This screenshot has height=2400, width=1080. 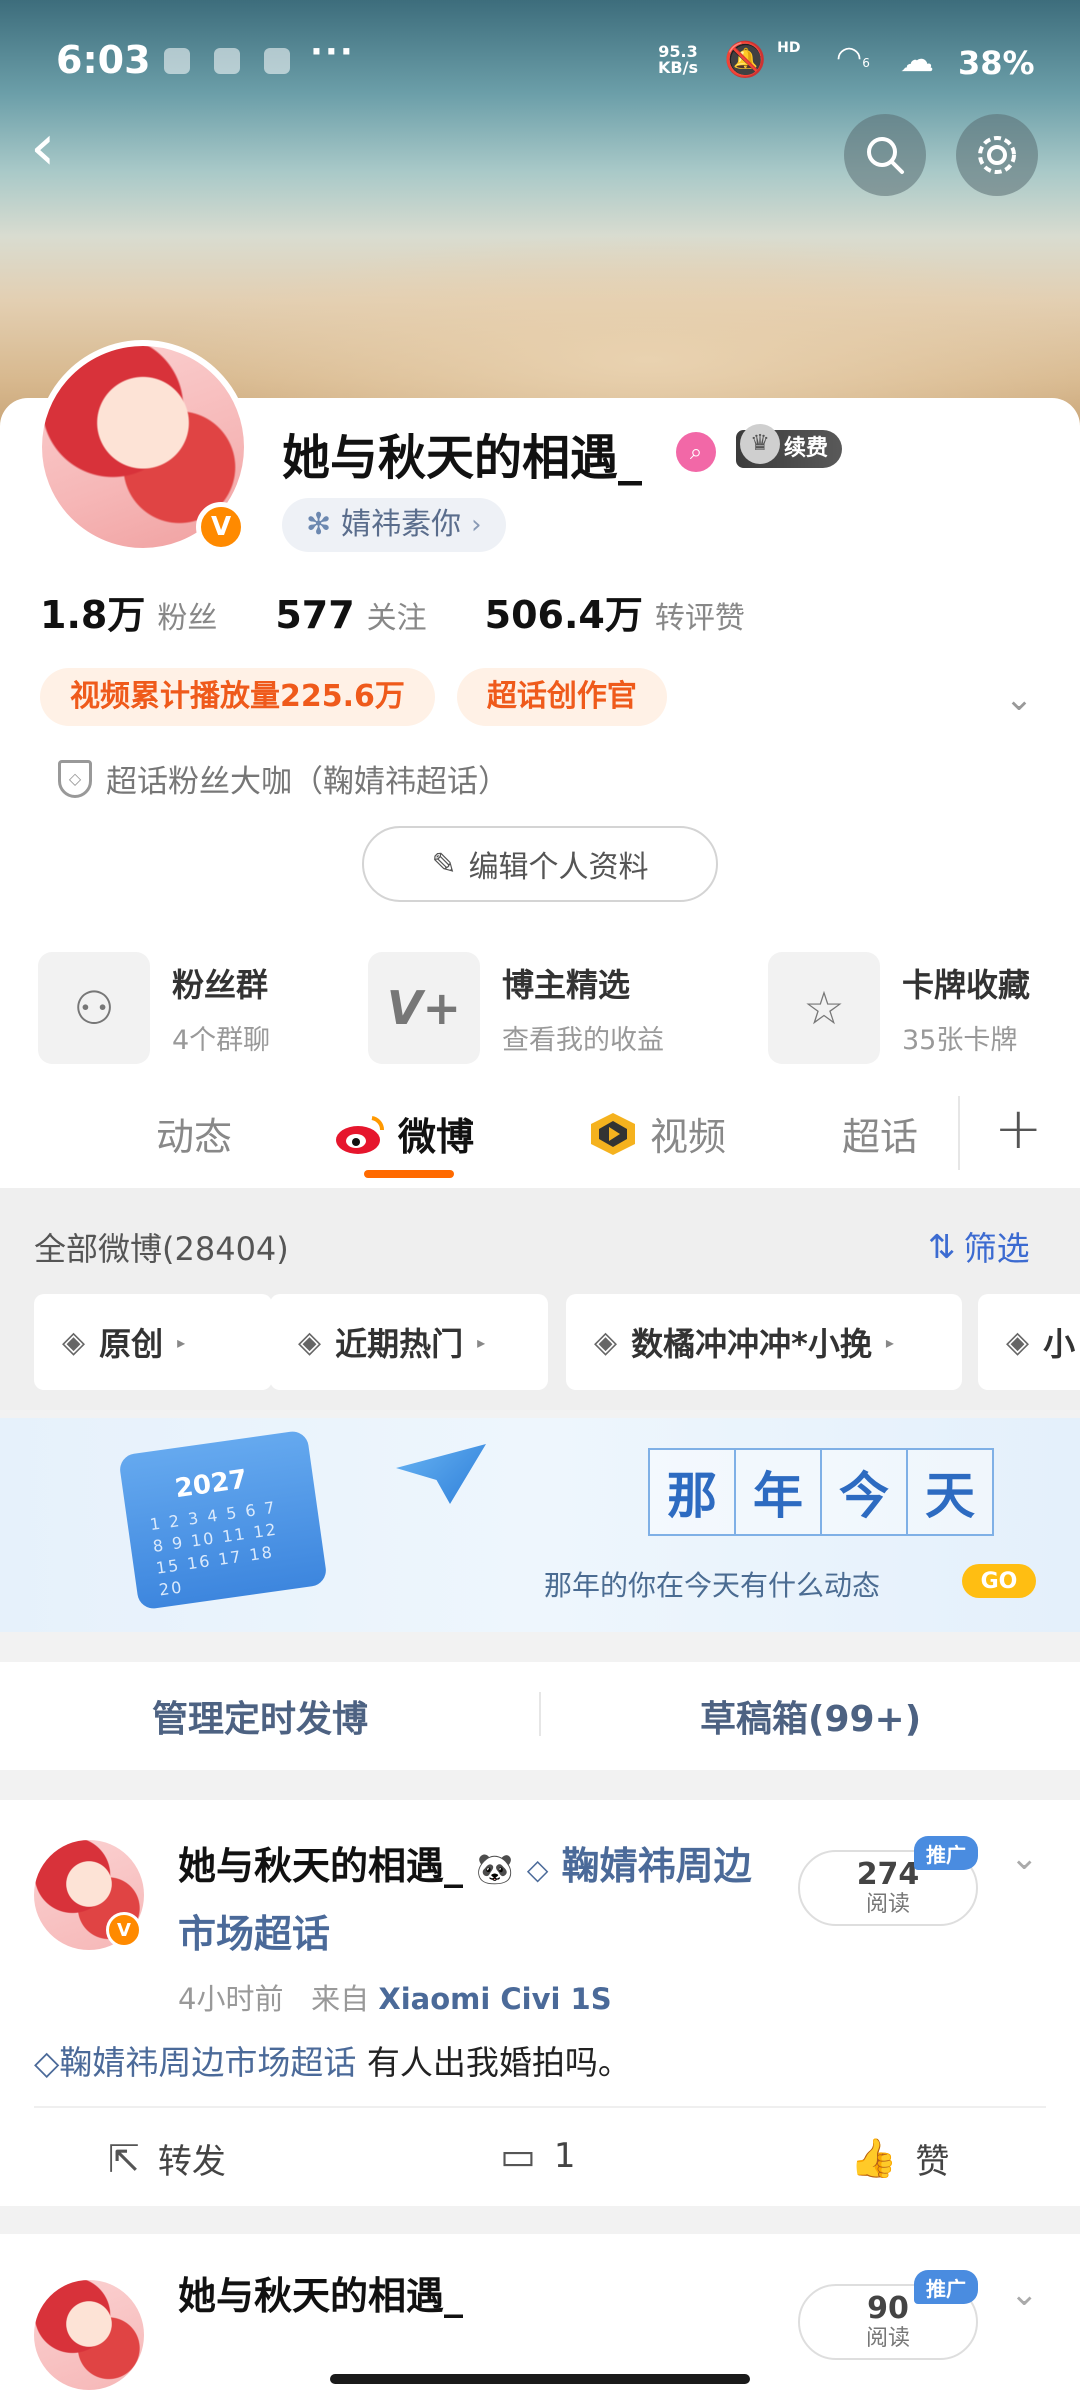 I want to click on video-badge-icon, so click(x=613, y=1133).